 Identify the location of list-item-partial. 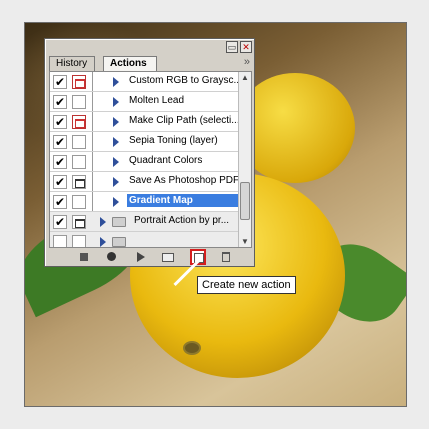
(144, 239).